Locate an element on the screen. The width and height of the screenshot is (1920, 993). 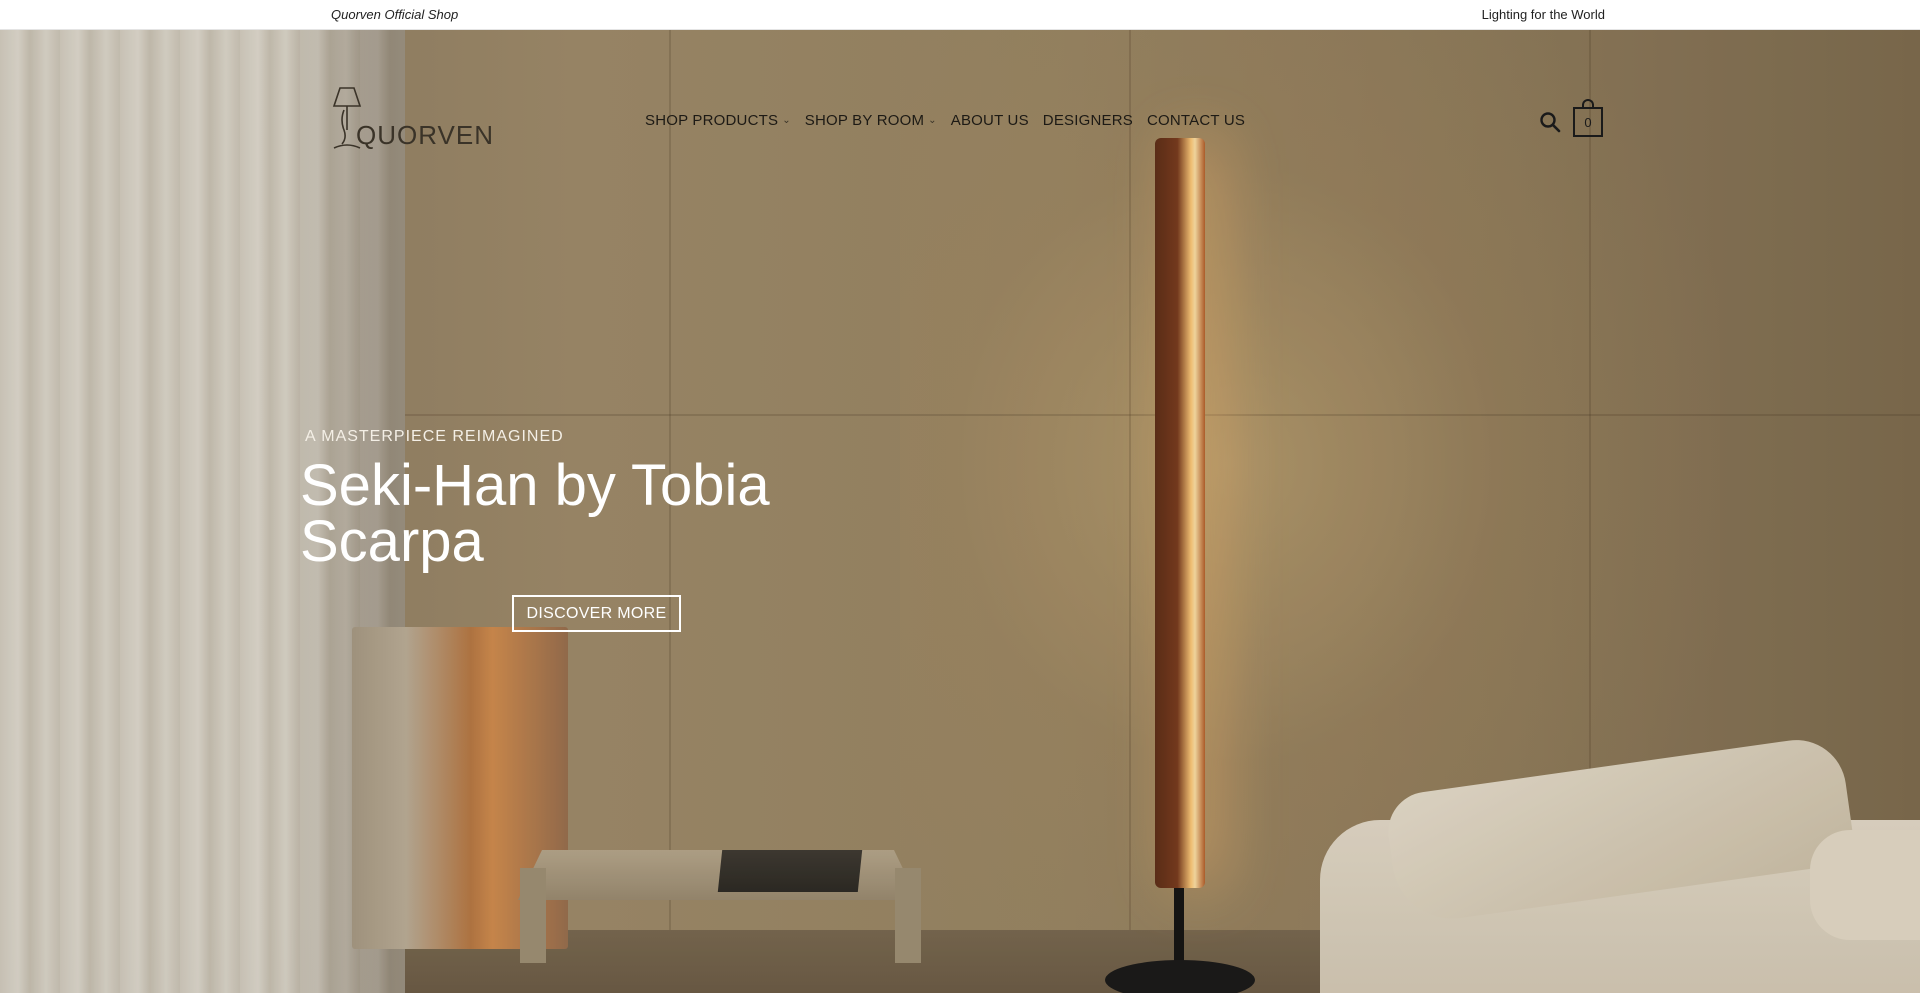
hero-eyebrow: A MASTERPIECE REIMAGINED is located at coordinates (434, 436).